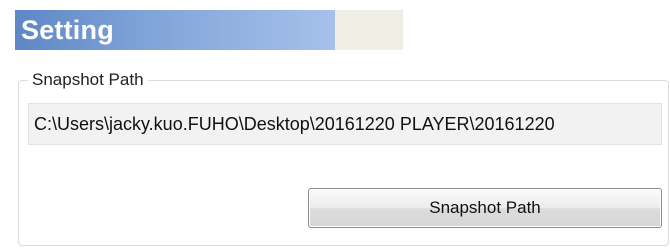 Image resolution: width=670 pixels, height=252 pixels. What do you see at coordinates (67, 30) in the screenshot?
I see `page-title: Setting` at bounding box center [67, 30].